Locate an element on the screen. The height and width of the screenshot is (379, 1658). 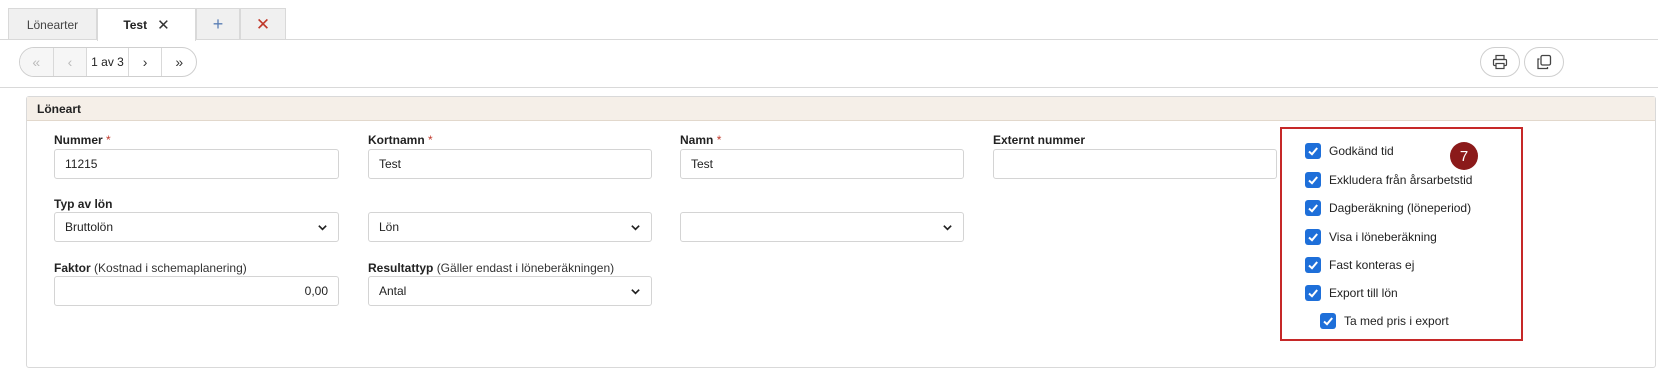
resultattyp-select: Antal is located at coordinates (510, 291).